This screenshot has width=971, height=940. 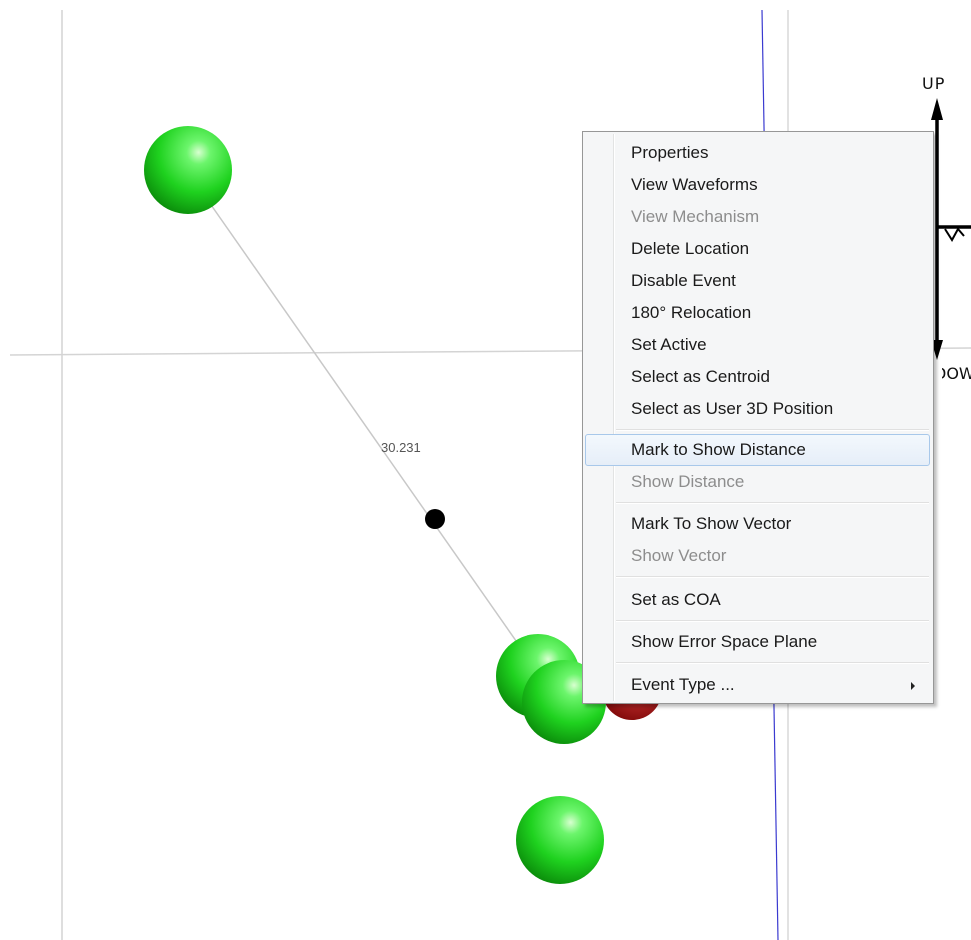 I want to click on menu-item-select-as-centroid: Select as Centroid, so click(x=757, y=377).